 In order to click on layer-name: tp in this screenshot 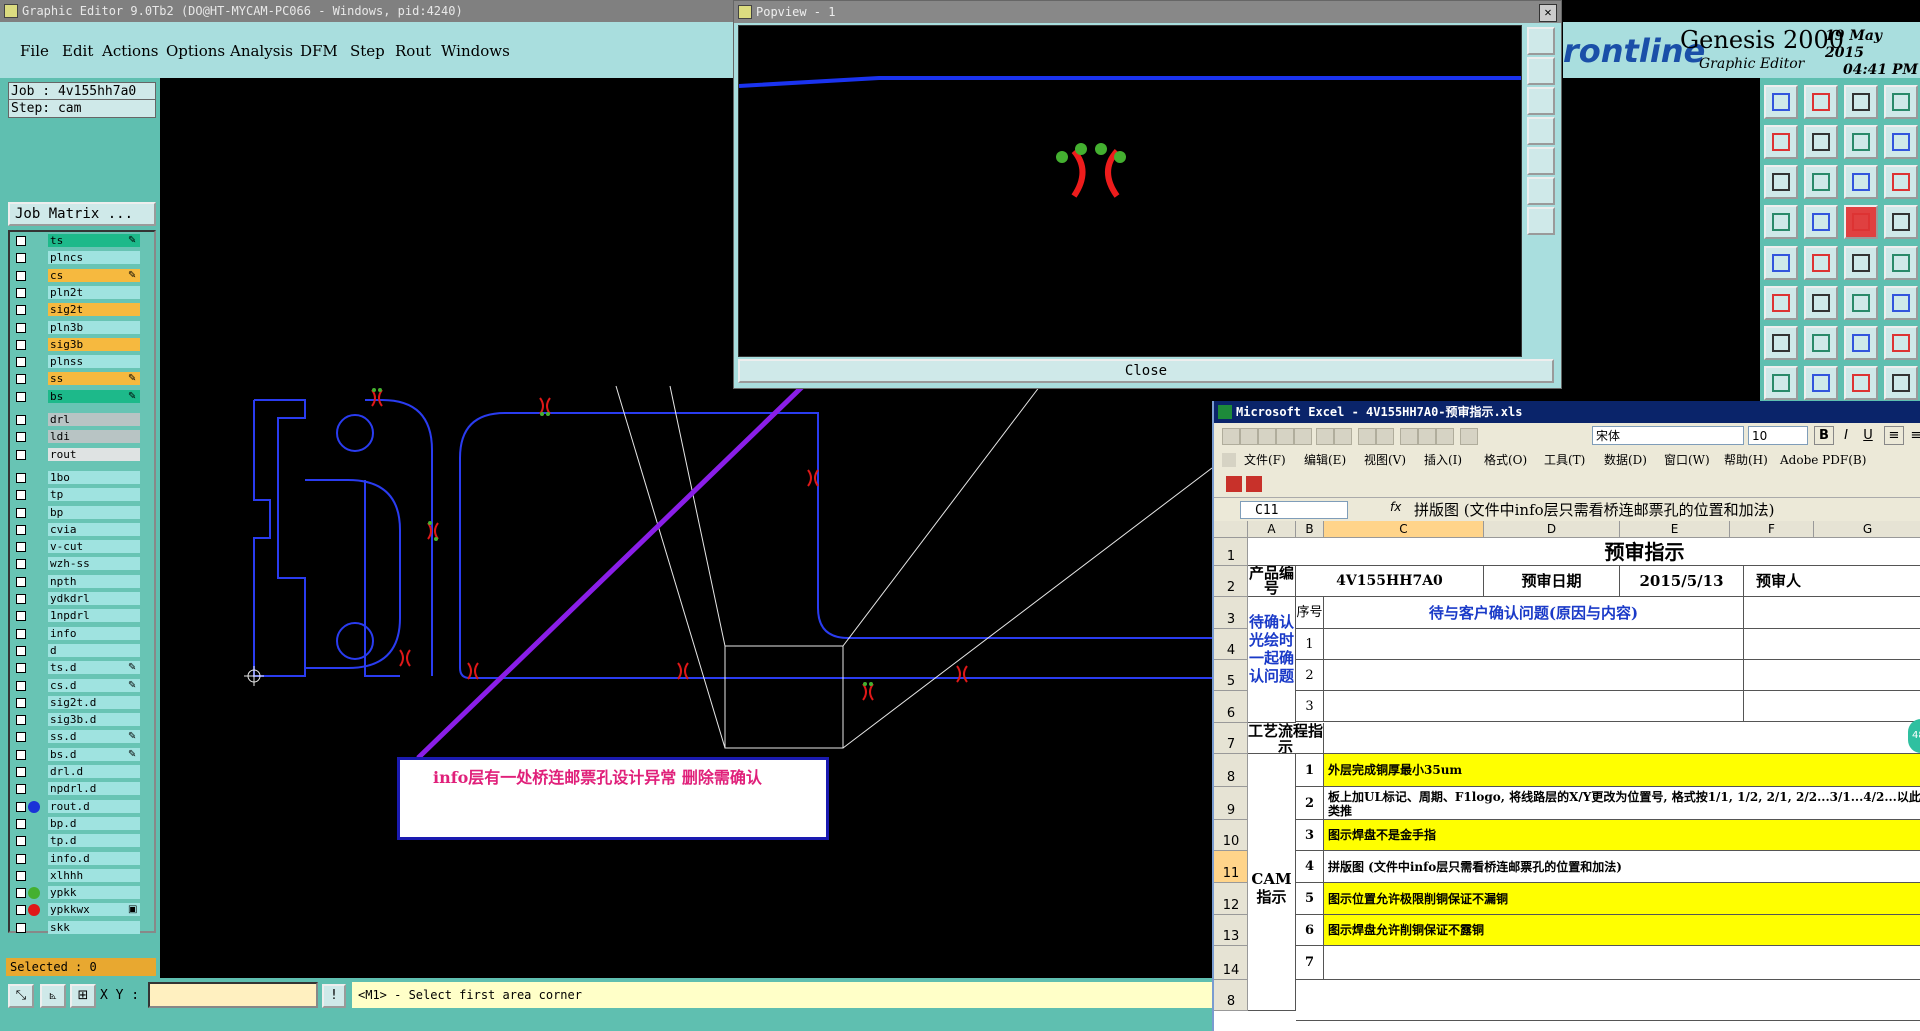, I will do `click(94, 495)`.